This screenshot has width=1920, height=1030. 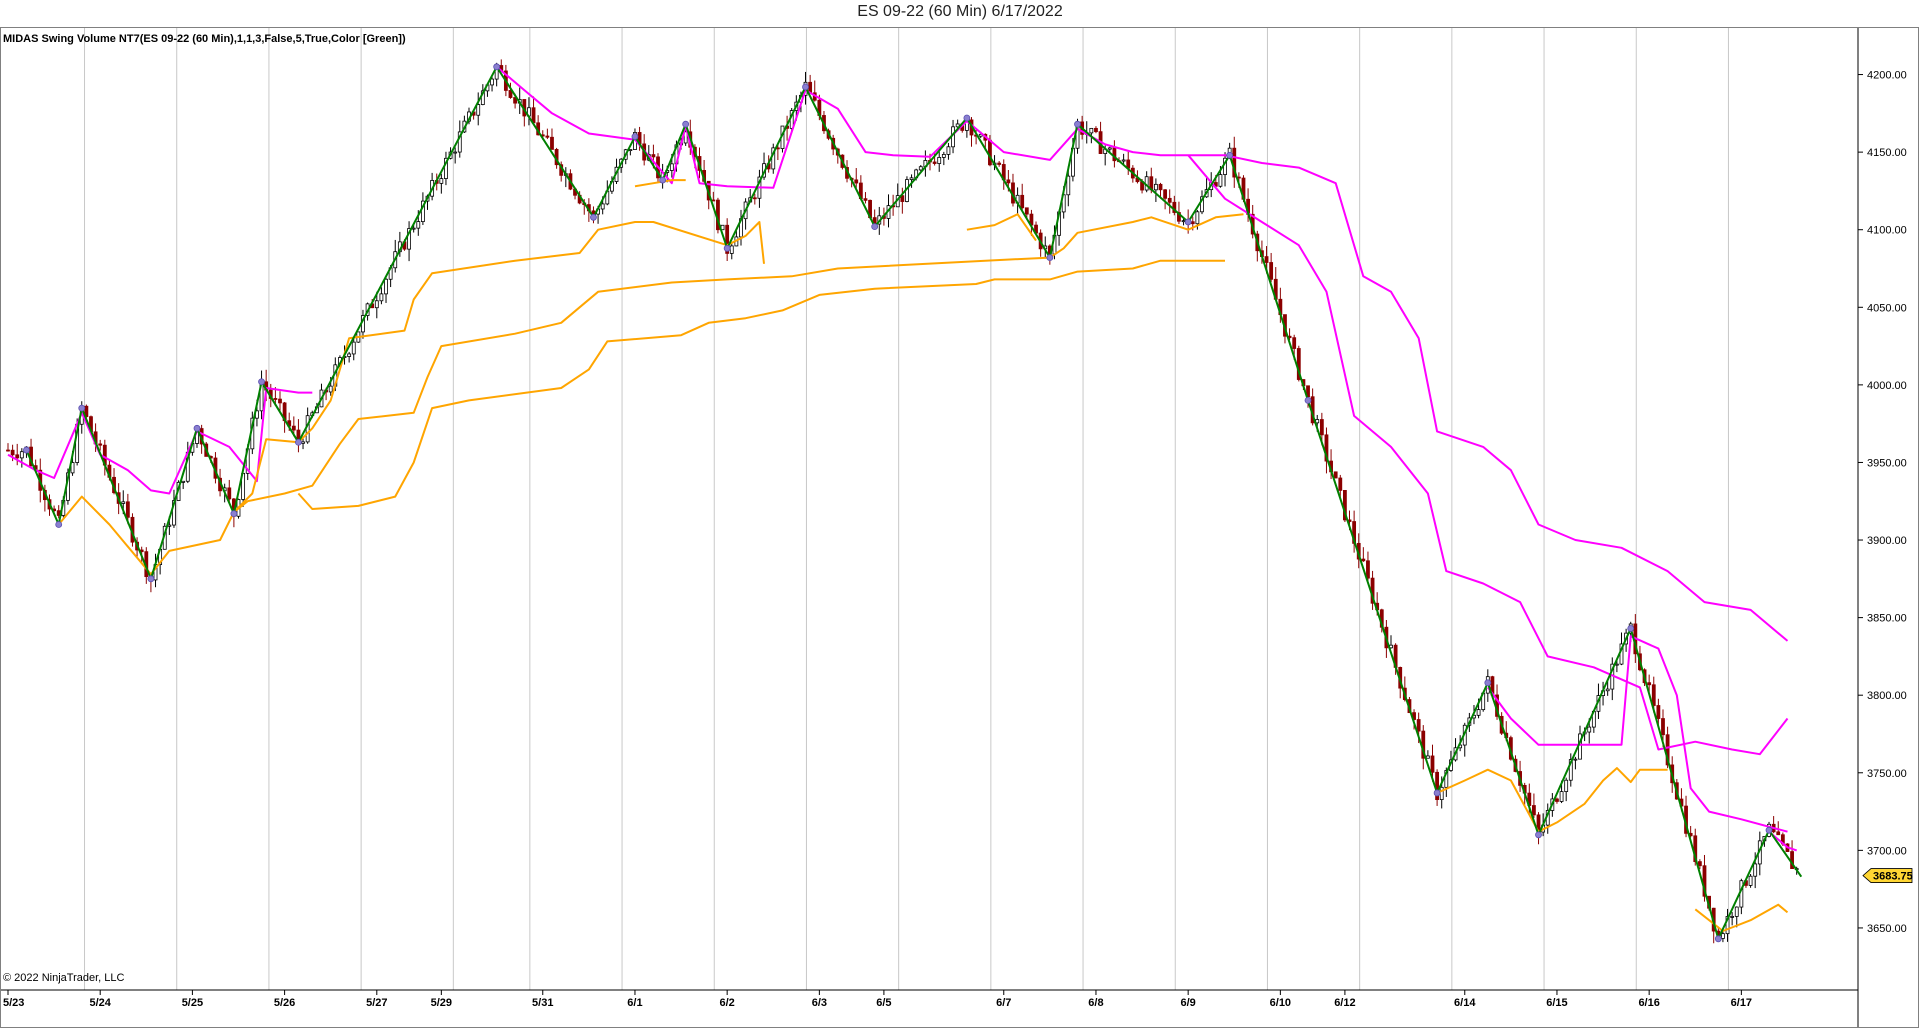 What do you see at coordinates (1741, 1003) in the screenshot?
I see `x-date-label: 6/17` at bounding box center [1741, 1003].